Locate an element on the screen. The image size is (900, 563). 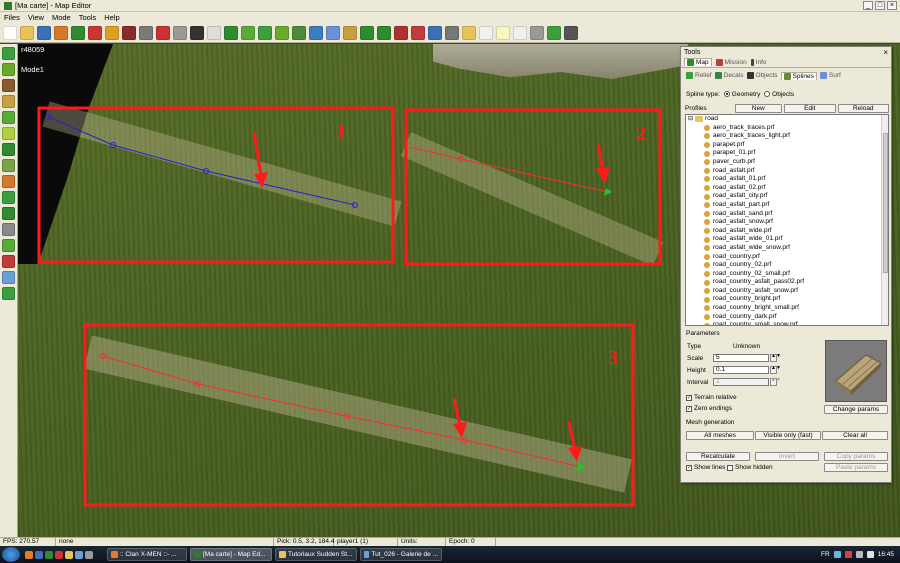
tree-folder-road: ⊟ road is located at coordinates (788, 119).